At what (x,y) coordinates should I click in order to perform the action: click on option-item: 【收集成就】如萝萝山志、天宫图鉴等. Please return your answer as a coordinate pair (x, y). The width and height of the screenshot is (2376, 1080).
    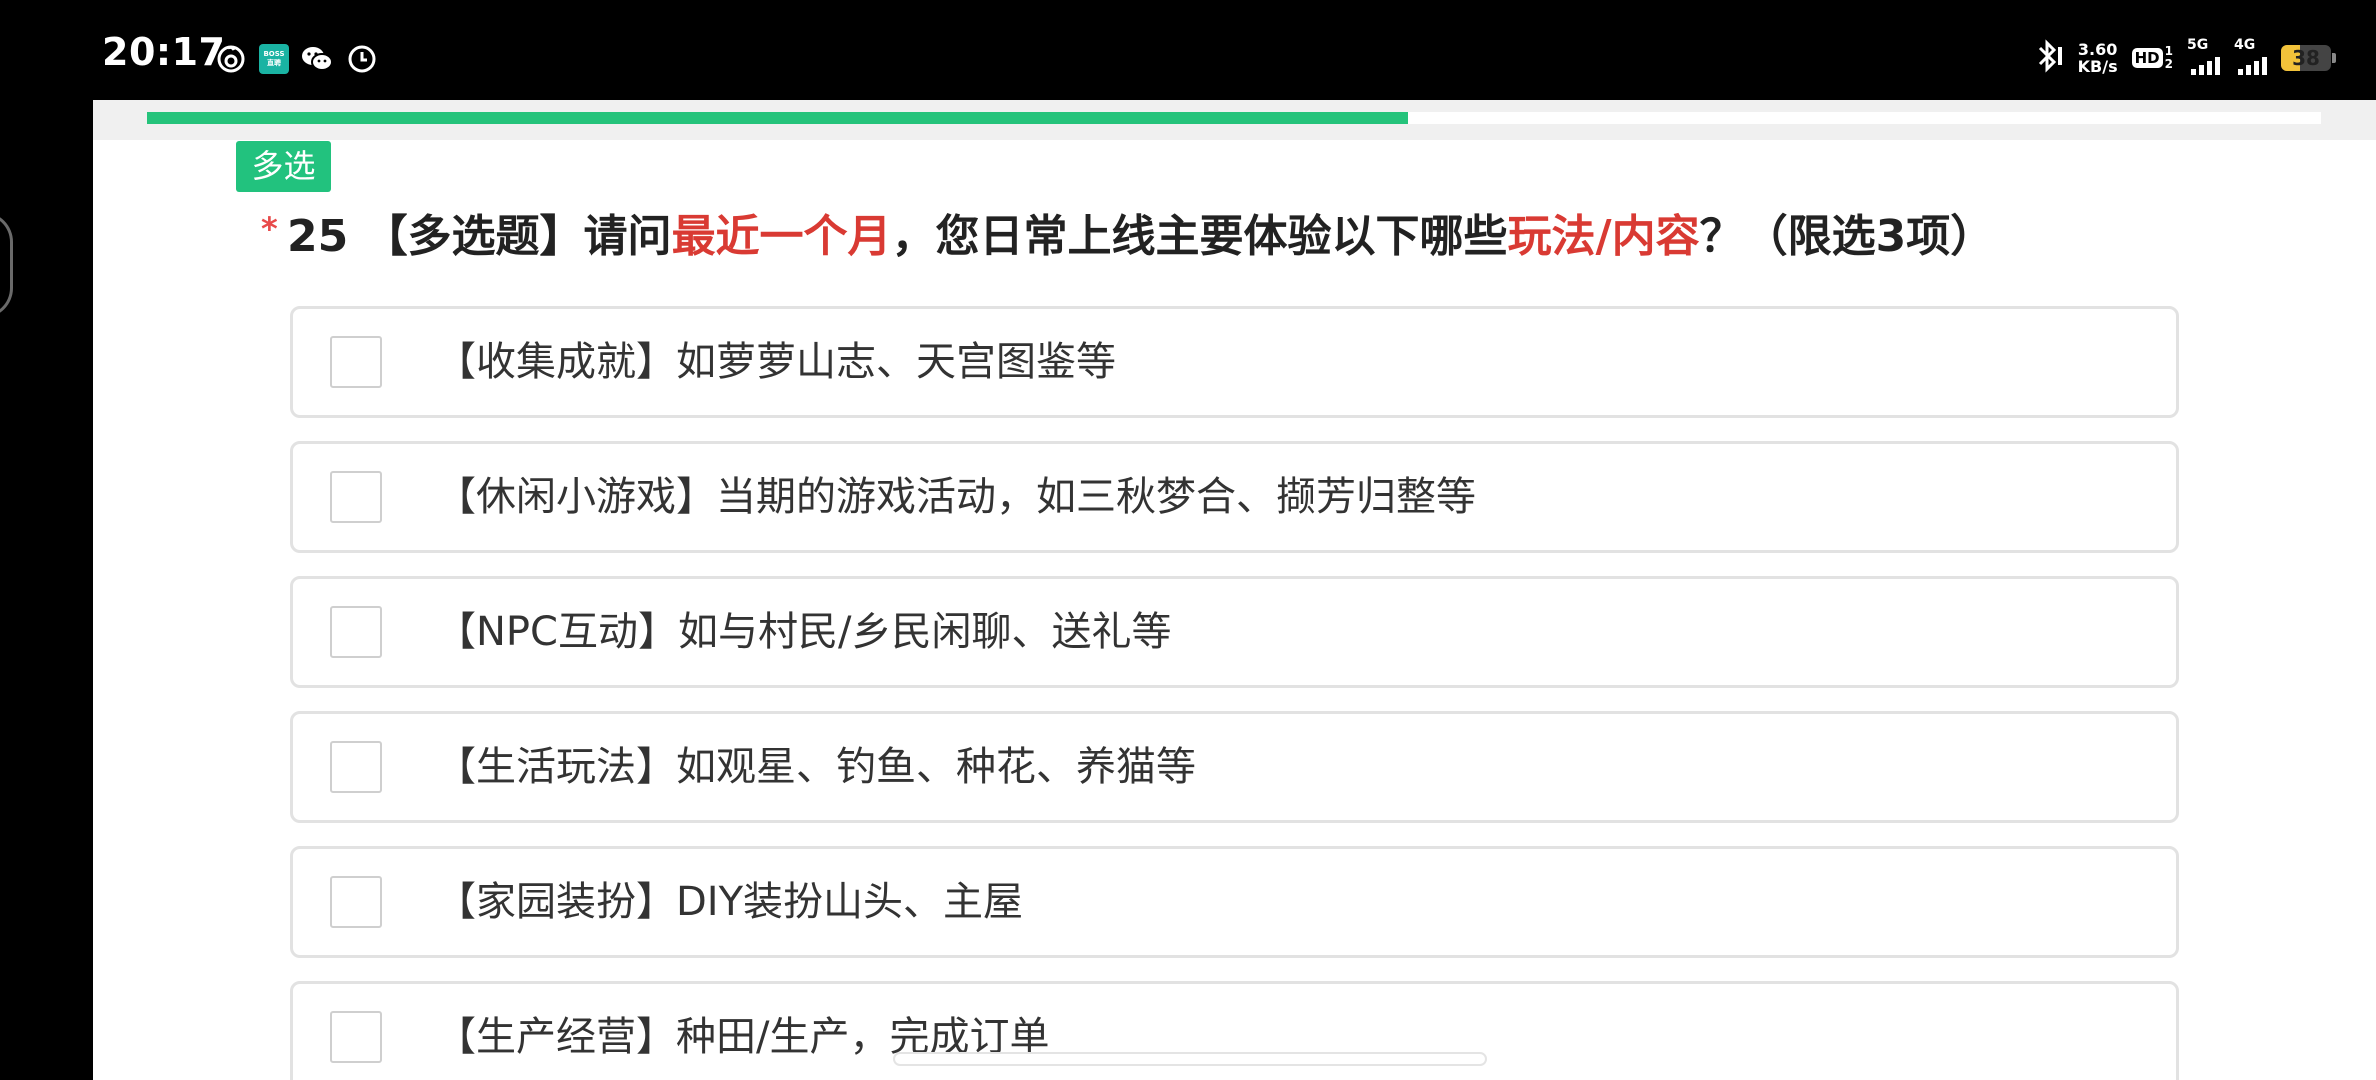
    Looking at the image, I should click on (1234, 362).